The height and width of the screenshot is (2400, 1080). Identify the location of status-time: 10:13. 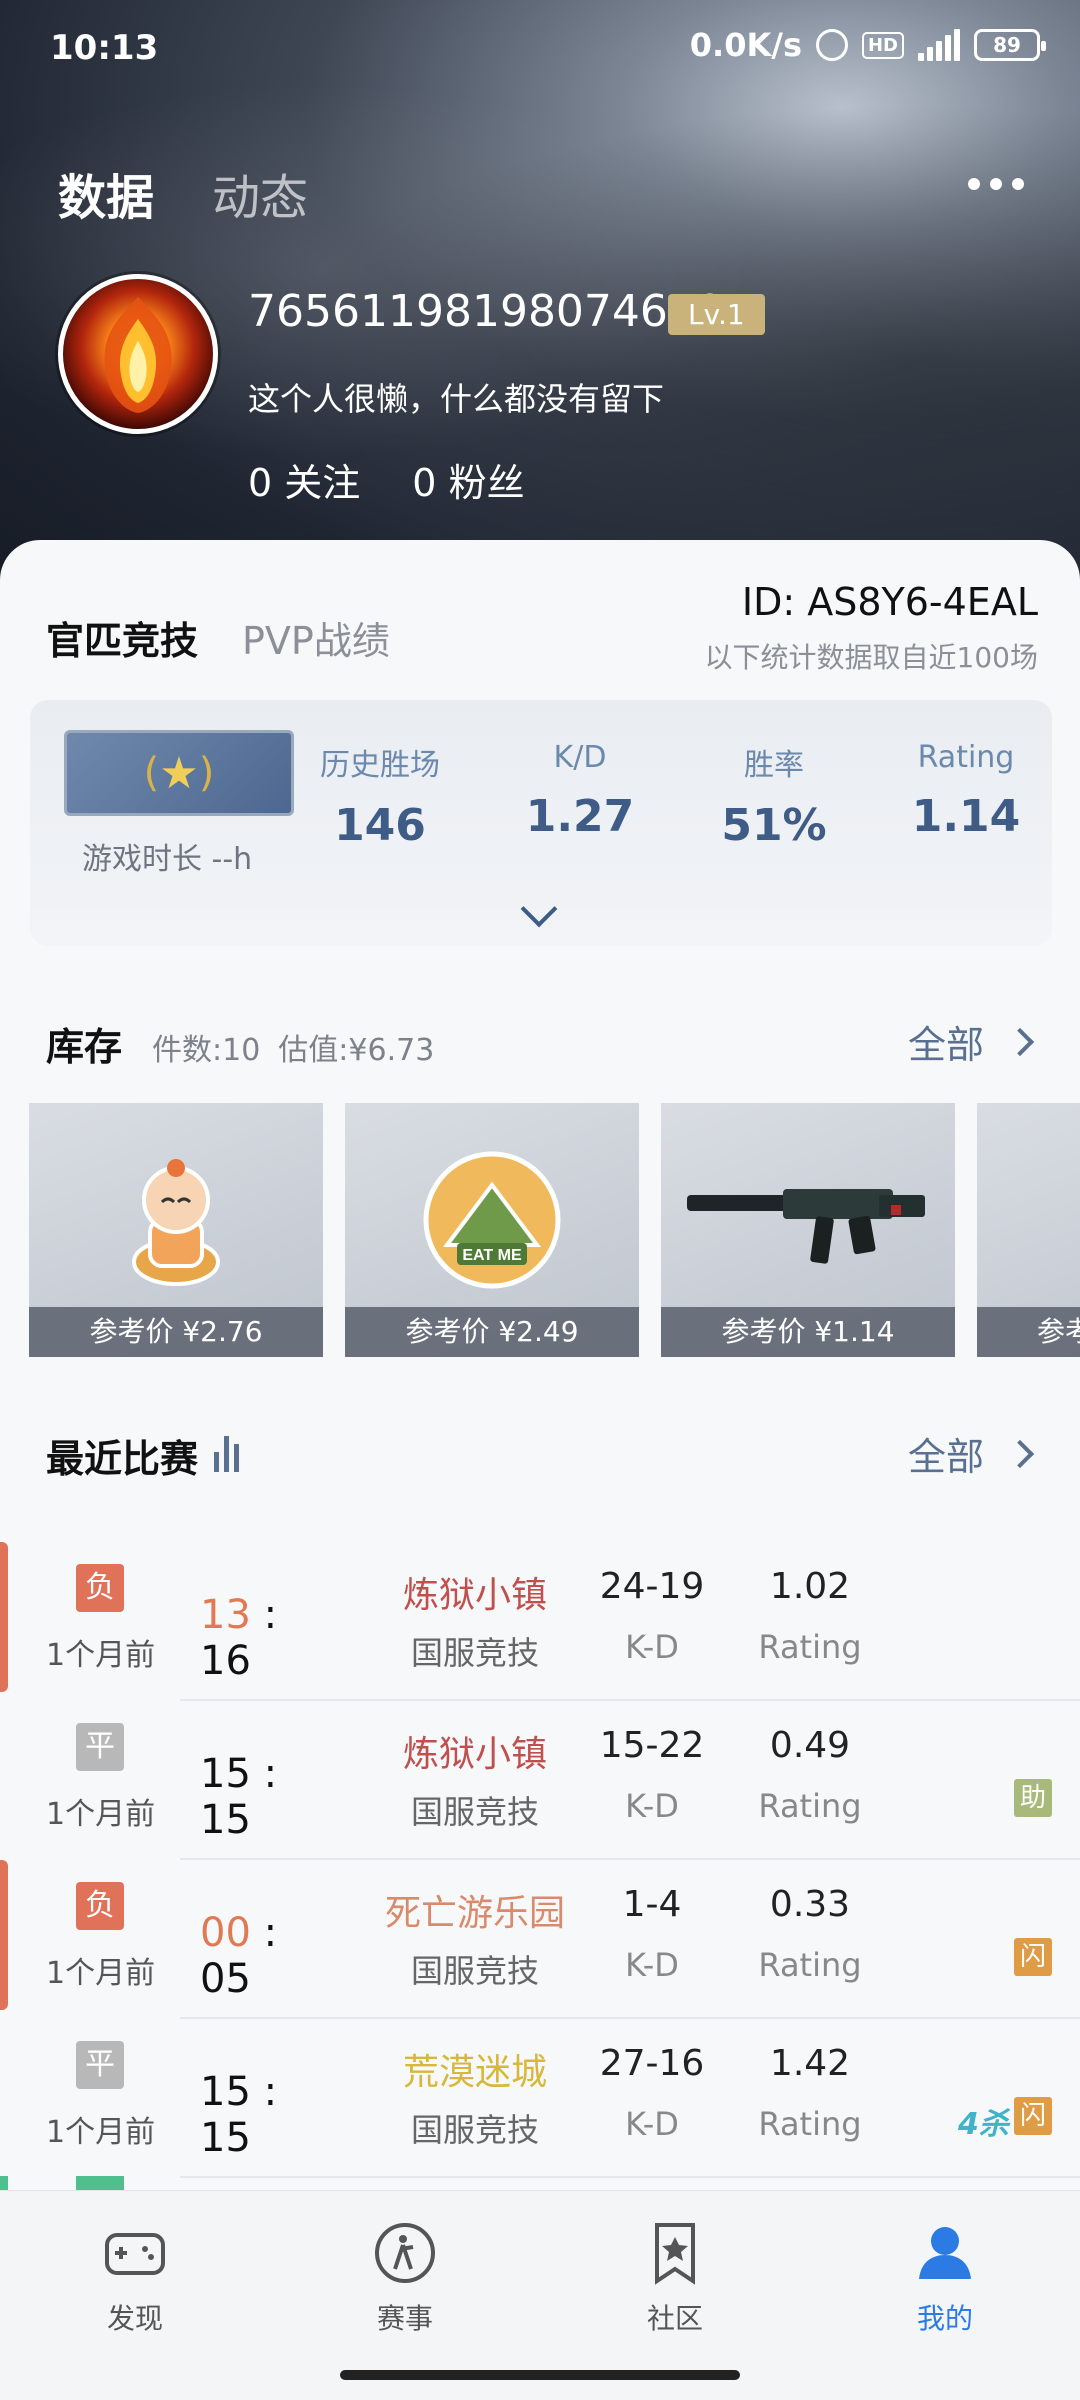
(104, 48).